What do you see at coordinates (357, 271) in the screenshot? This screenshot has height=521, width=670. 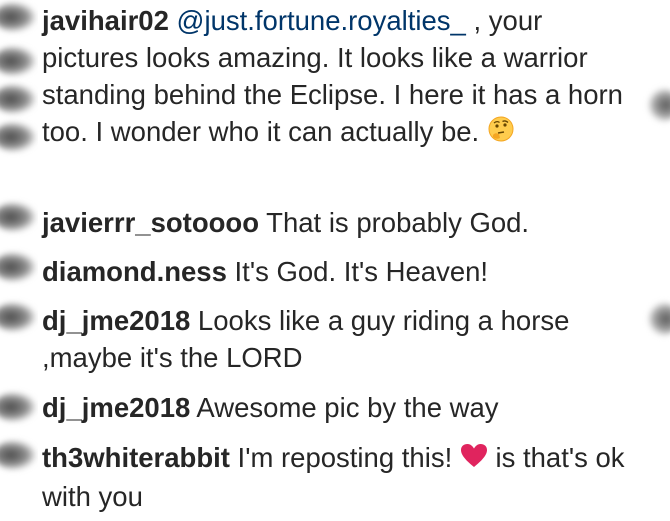 I see `comment-text: It's God. It's Heaven!` at bounding box center [357, 271].